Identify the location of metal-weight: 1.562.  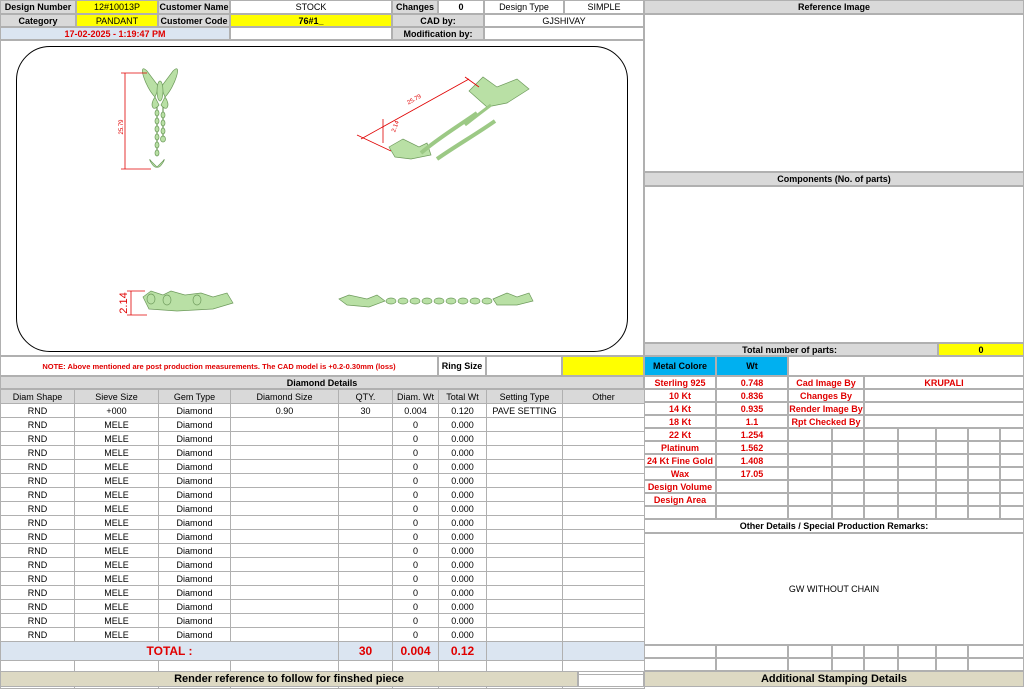
(752, 447).